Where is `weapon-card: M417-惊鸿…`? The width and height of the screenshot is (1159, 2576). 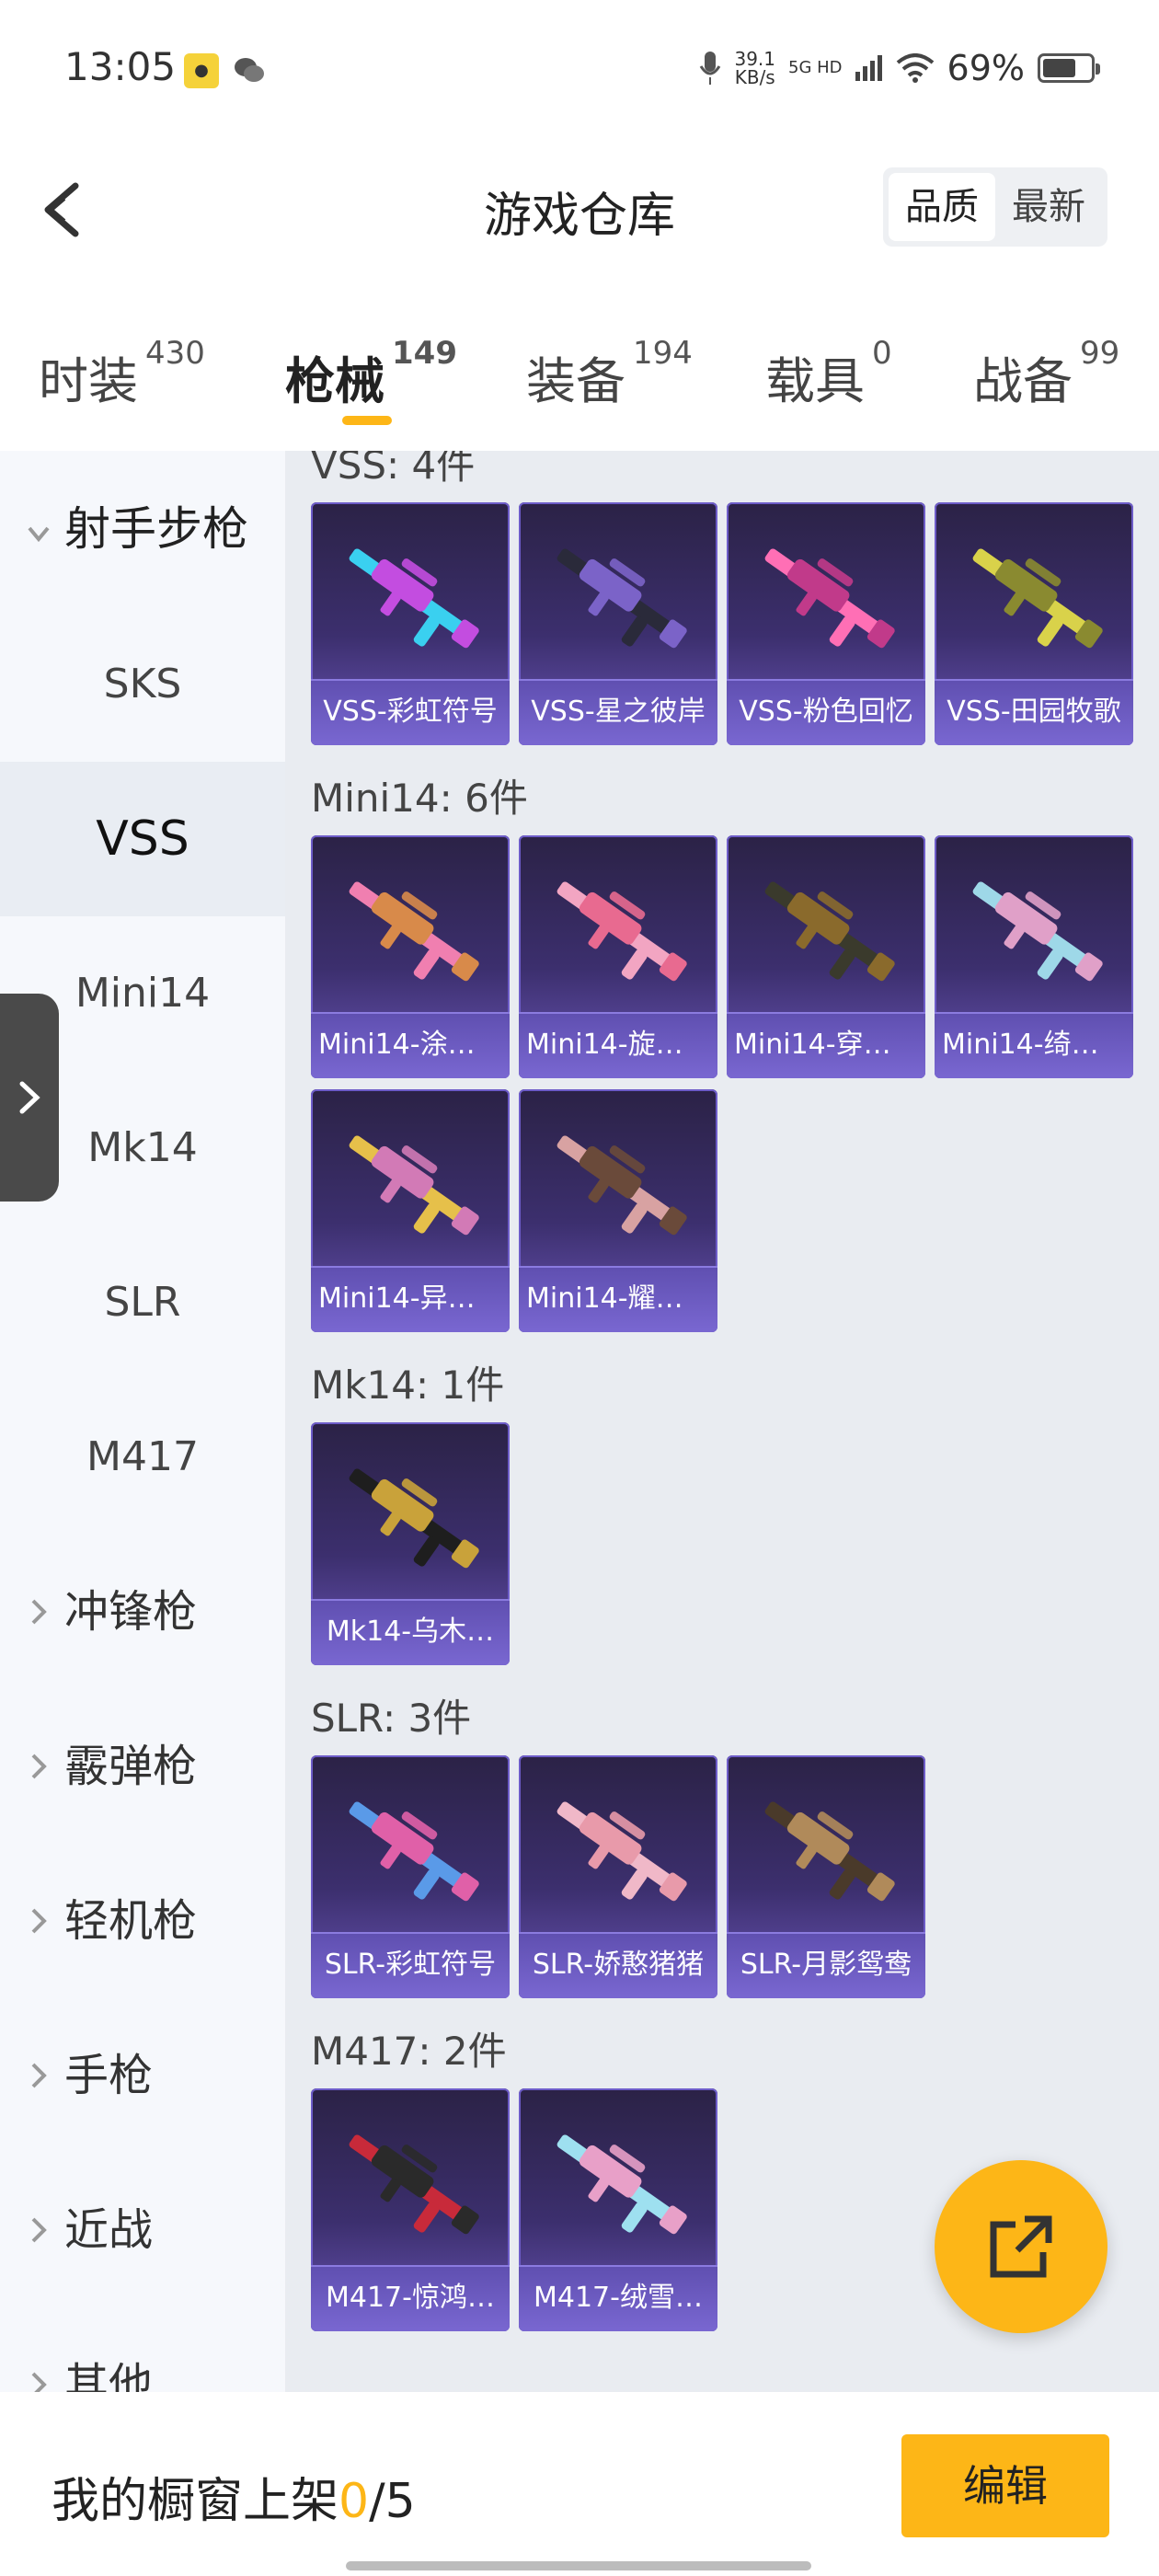 weapon-card: M417-惊鸿… is located at coordinates (410, 2209).